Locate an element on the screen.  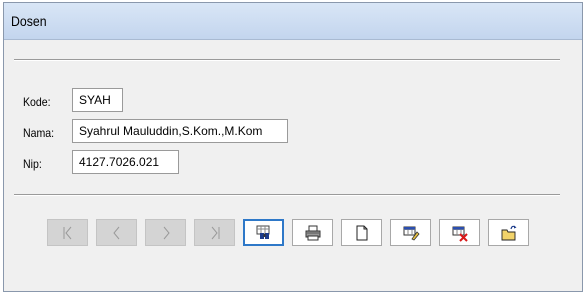
previous-record-icon is located at coordinates (115, 232).